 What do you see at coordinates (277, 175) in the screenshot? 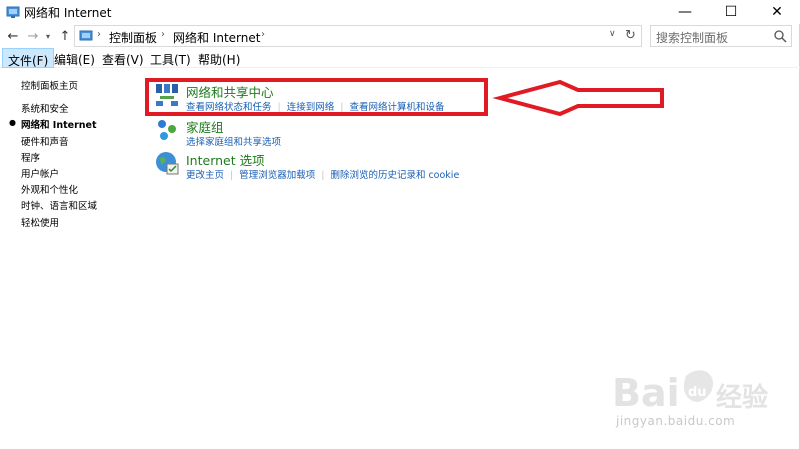
I see `link-manage-addons: 管理浏览器加载项` at bounding box center [277, 175].